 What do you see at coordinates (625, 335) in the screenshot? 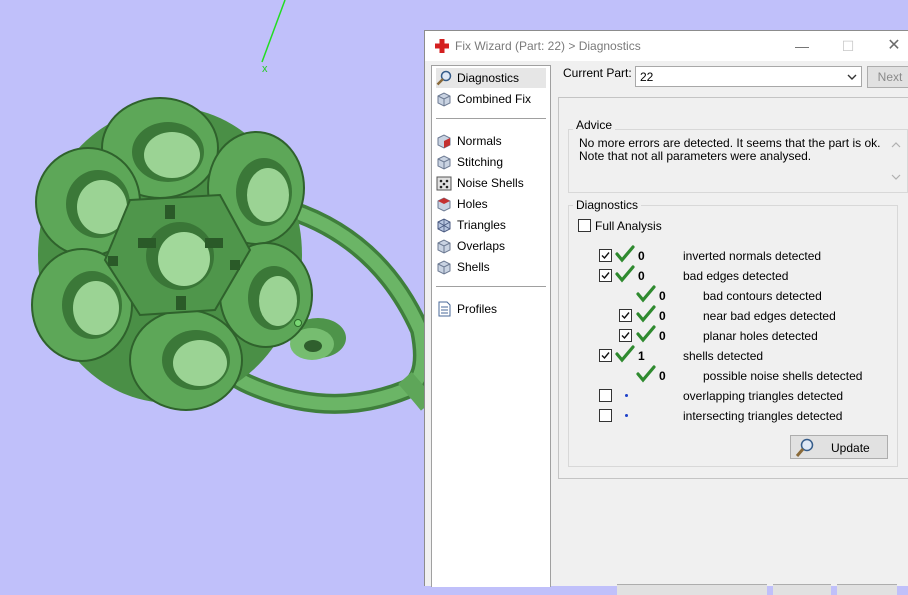
I see `planar-holes-checkbox` at bounding box center [625, 335].